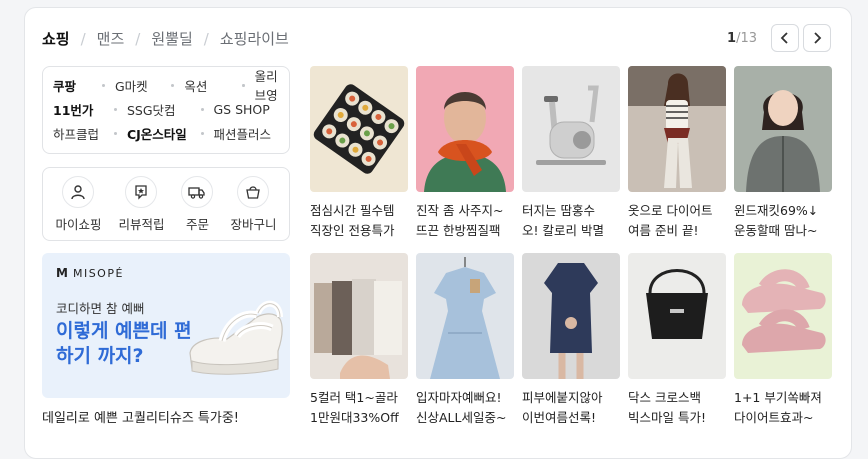 This screenshot has height=459, width=868. Describe the element at coordinates (131, 86) in the screenshot. I see `mall-label: G마켓` at that location.